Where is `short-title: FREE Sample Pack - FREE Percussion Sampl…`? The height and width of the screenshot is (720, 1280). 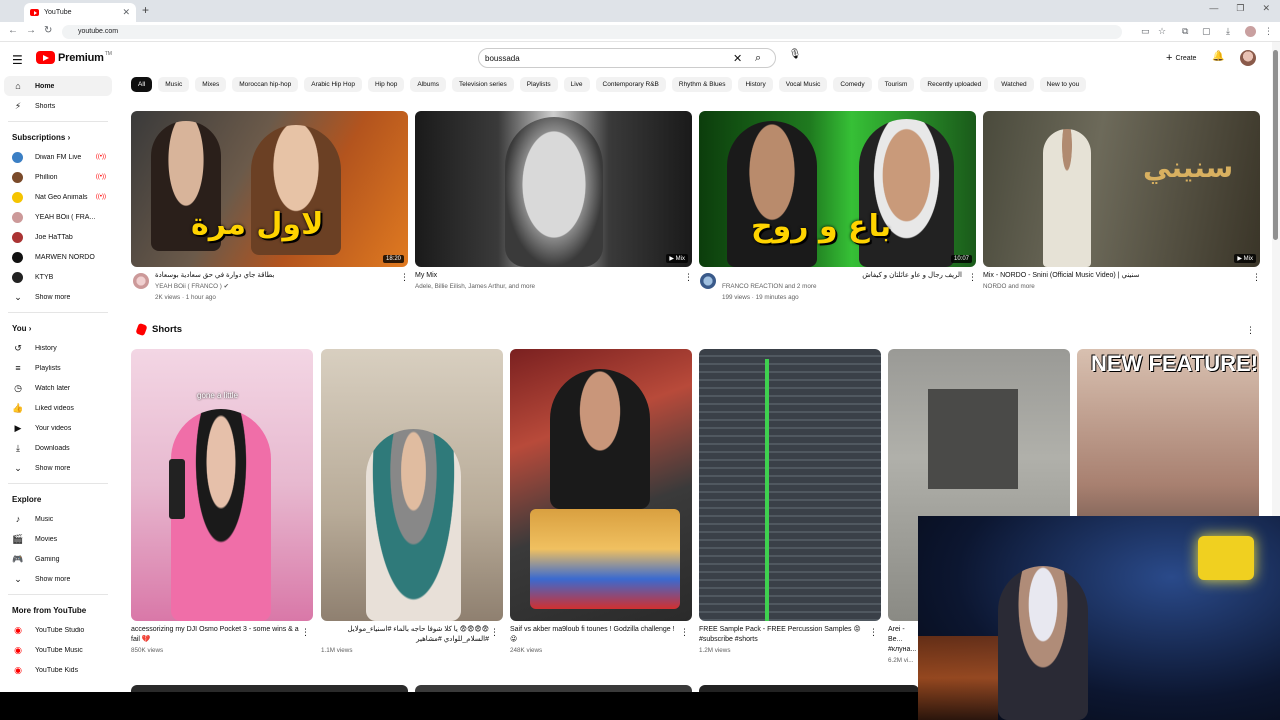 short-title: FREE Sample Pack - FREE Percussion Sampl… is located at coordinates (783, 635).